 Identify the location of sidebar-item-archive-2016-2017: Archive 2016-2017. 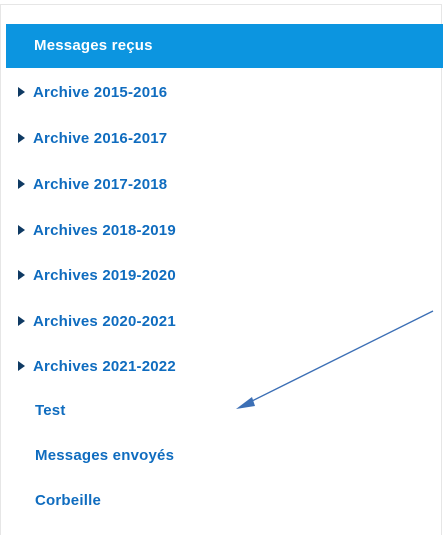
(92, 138).